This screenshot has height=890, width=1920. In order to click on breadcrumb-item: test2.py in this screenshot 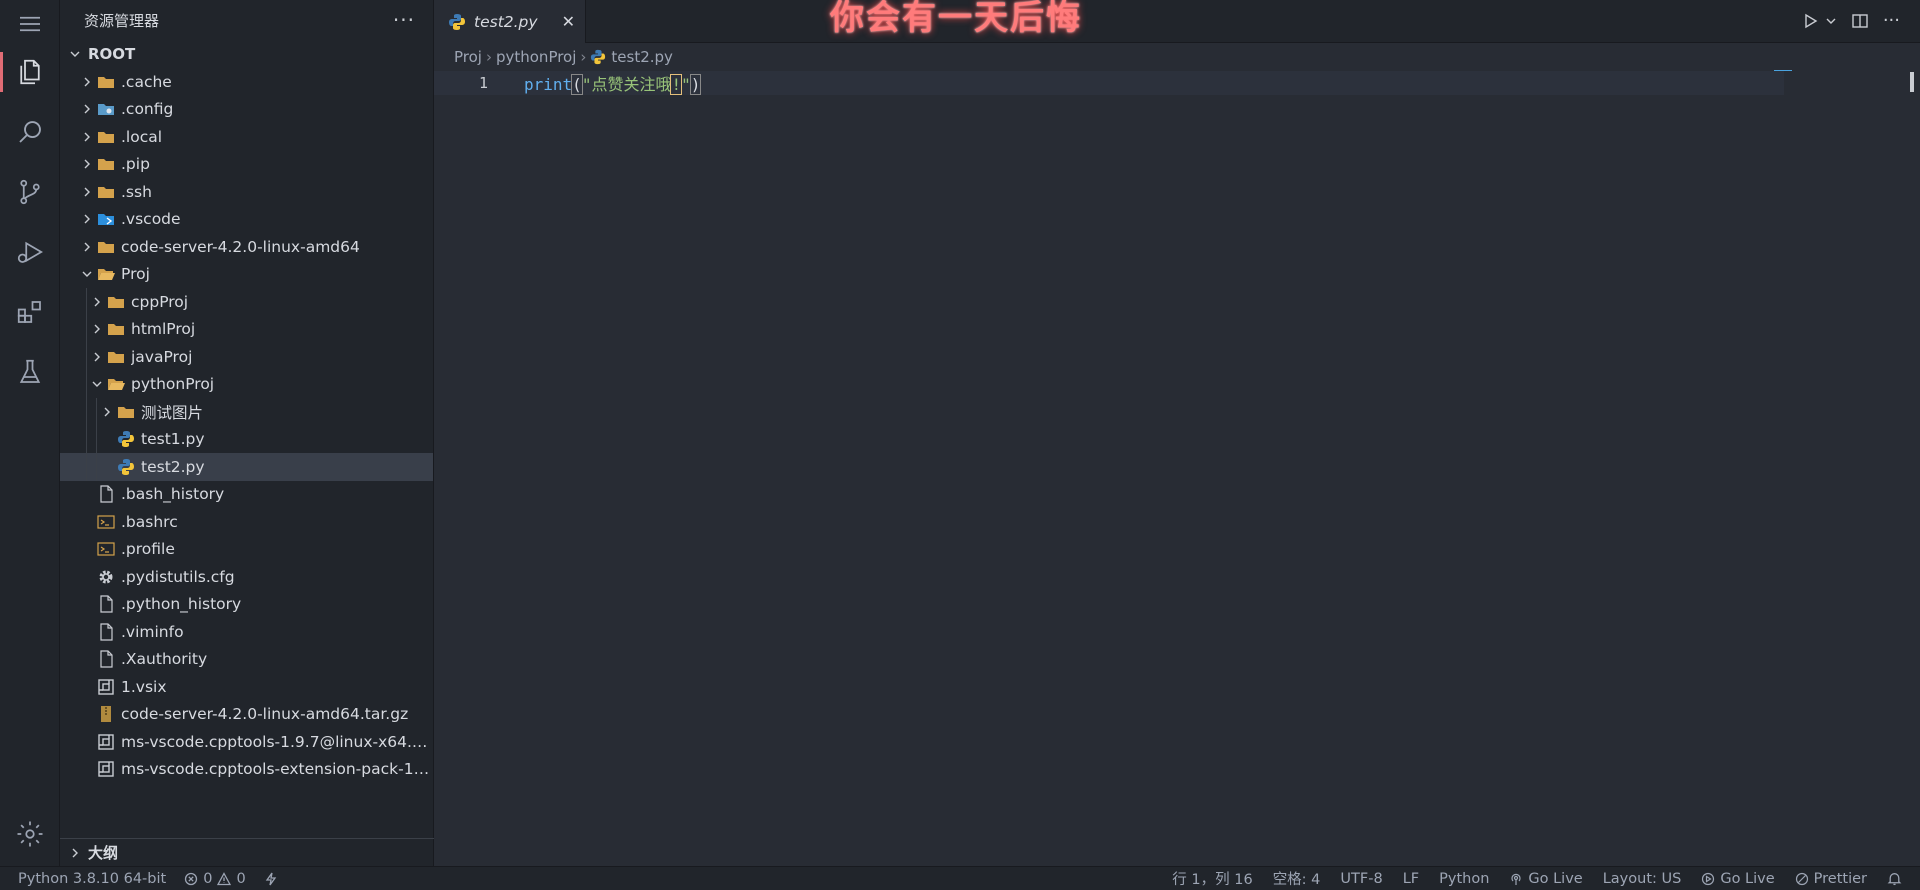, I will do `click(642, 57)`.